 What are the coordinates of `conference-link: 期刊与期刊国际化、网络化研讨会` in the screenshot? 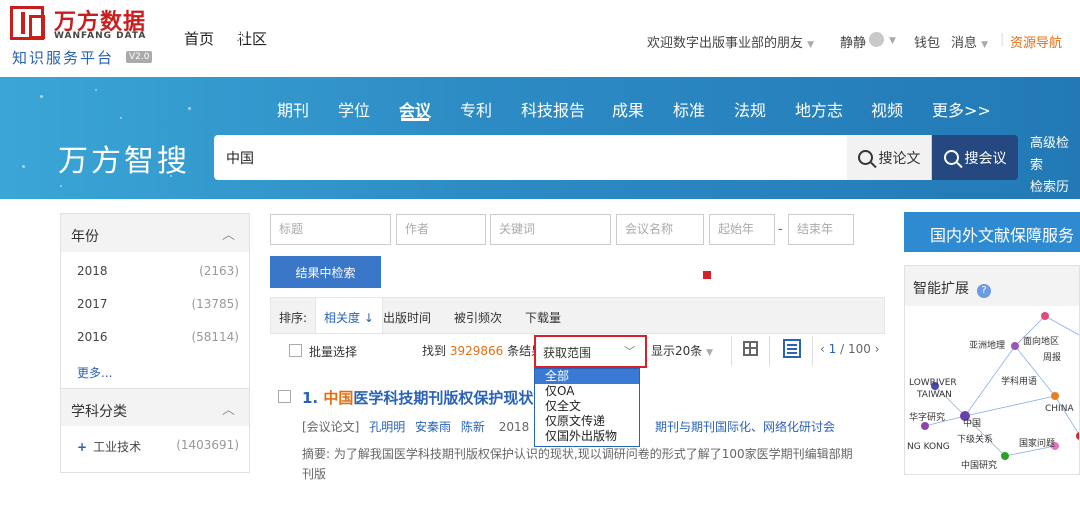 It's located at (745, 427).